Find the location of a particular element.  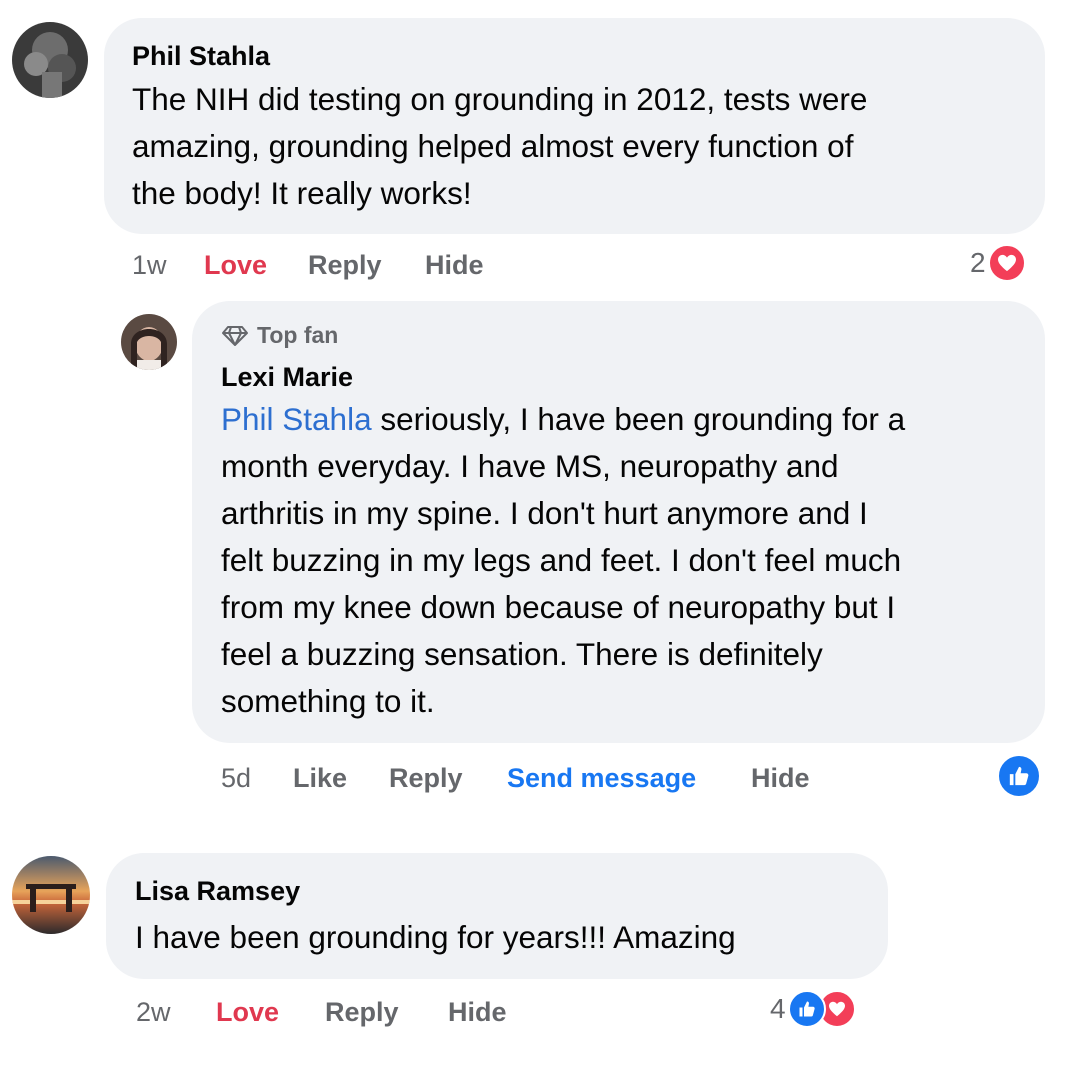

mention-link: Phil Stahla is located at coordinates (296, 419).